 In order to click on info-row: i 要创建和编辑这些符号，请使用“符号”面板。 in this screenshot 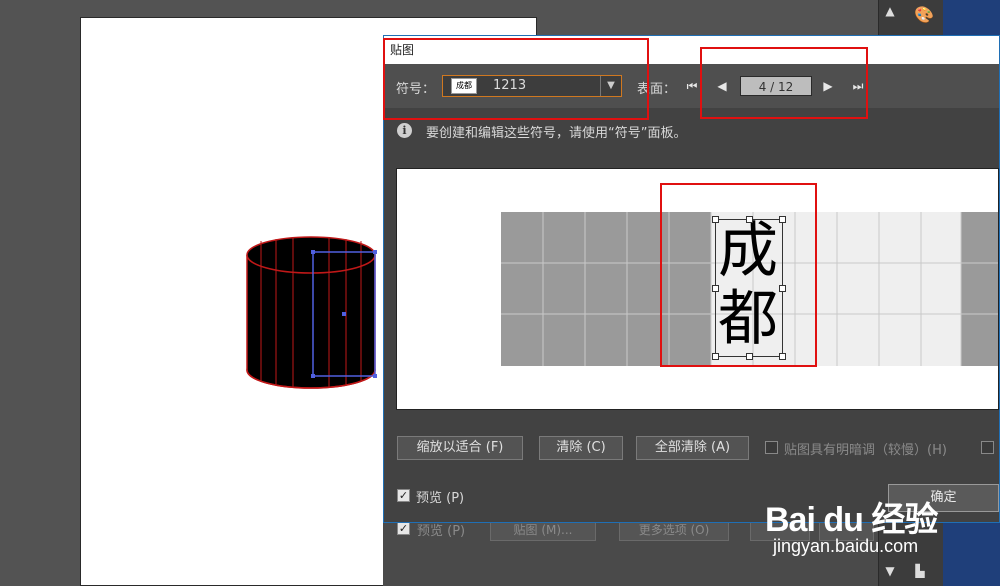, I will do `click(691, 130)`.